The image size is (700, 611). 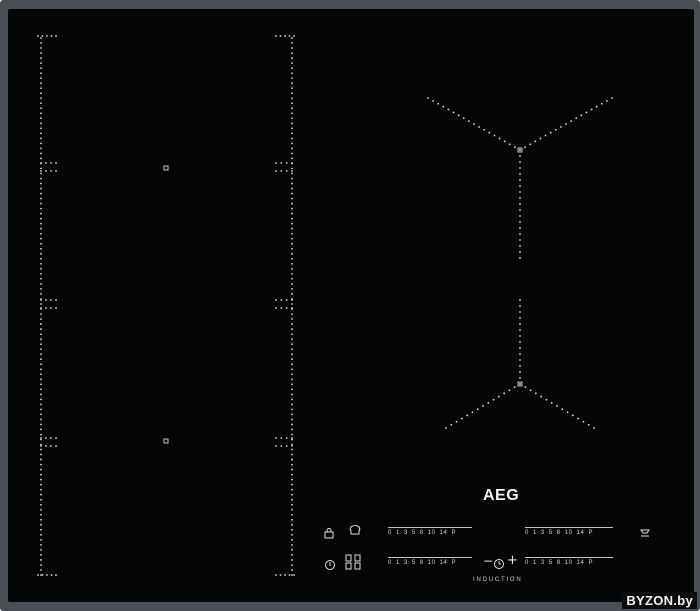 What do you see at coordinates (645, 530) in the screenshot?
I see `hob2hood-icon` at bounding box center [645, 530].